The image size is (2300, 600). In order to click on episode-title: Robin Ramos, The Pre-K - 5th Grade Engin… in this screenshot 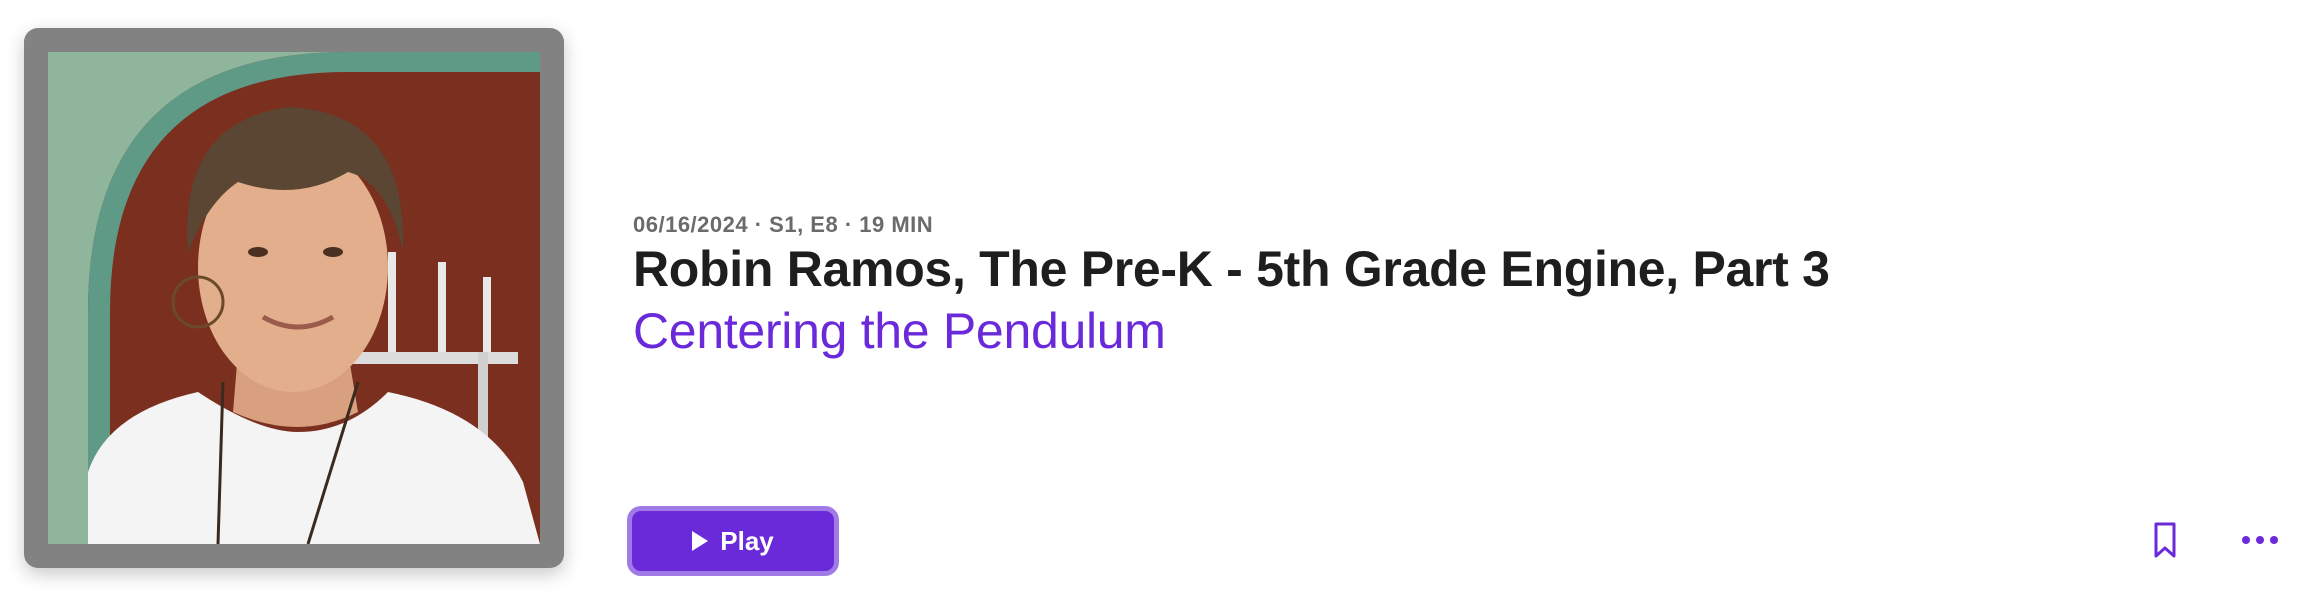, I will do `click(1231, 269)`.